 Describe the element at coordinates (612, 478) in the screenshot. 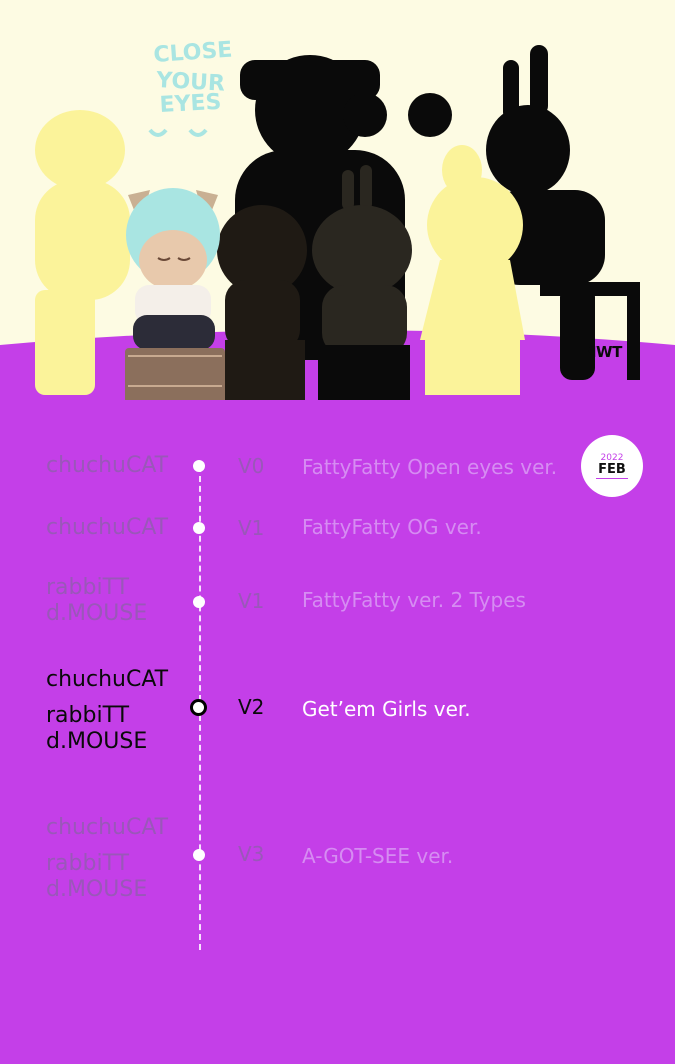

I see `badge-divider` at that location.